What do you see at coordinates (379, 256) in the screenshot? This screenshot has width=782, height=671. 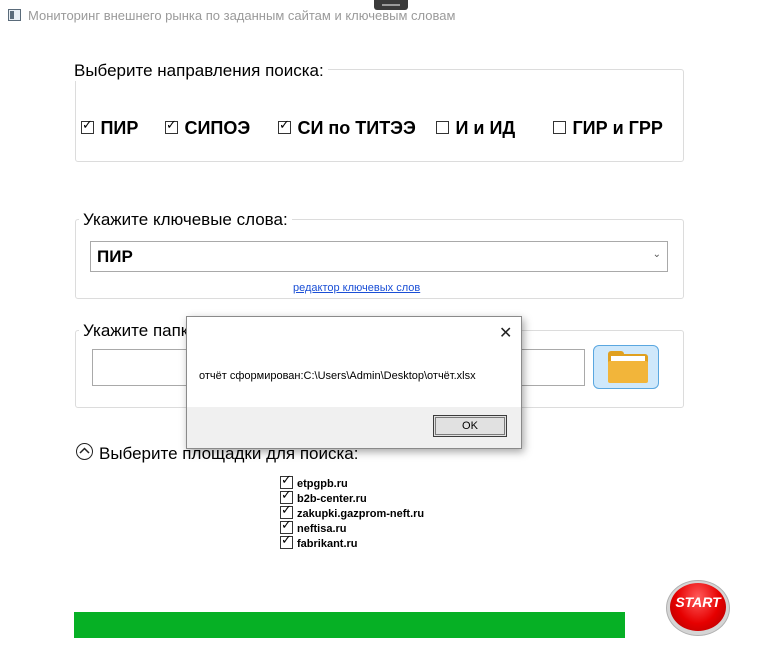 I see `keywords-combobox: ПИР ⌄` at bounding box center [379, 256].